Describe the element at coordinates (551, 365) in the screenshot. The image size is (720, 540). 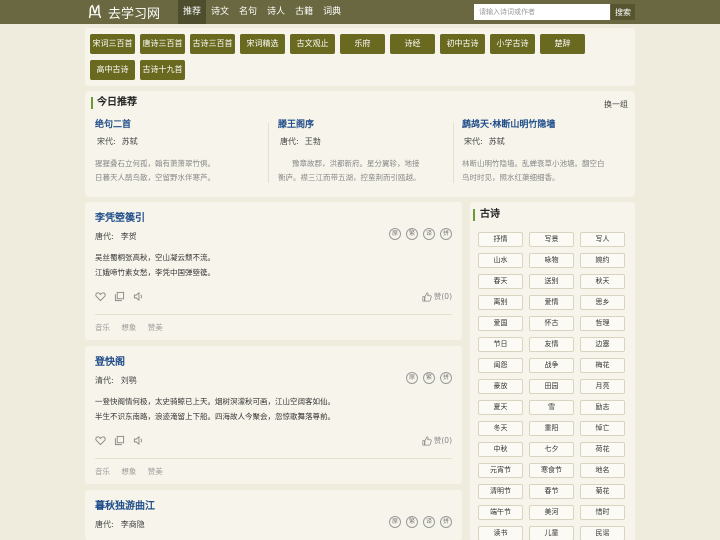
I see `sidebar-tag: 战争` at that location.